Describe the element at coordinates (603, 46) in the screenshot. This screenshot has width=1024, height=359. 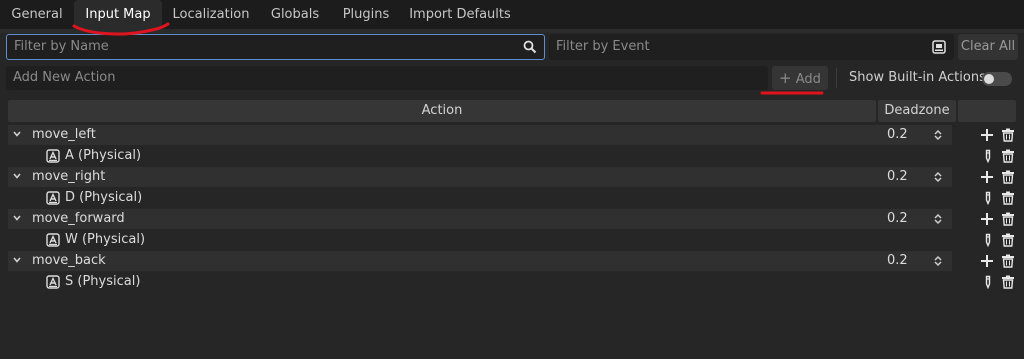
I see `filter-by-event-placeholder: Filter by Event` at that location.